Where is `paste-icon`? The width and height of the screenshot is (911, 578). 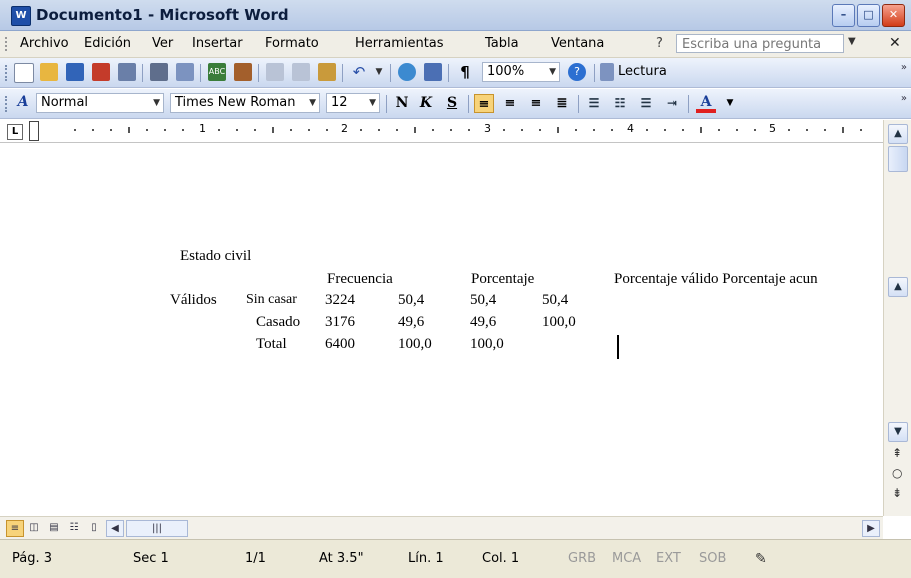 paste-icon is located at coordinates (327, 72).